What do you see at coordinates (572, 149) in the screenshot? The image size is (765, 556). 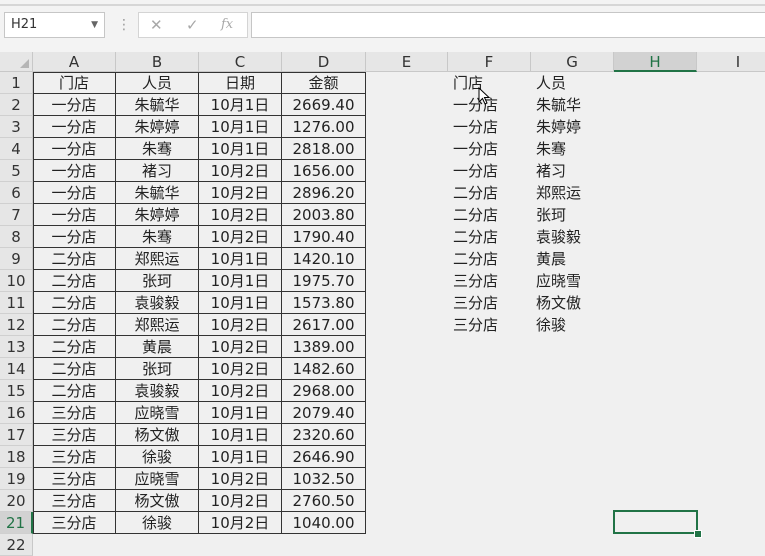 I see `list-cell: 朱骞` at bounding box center [572, 149].